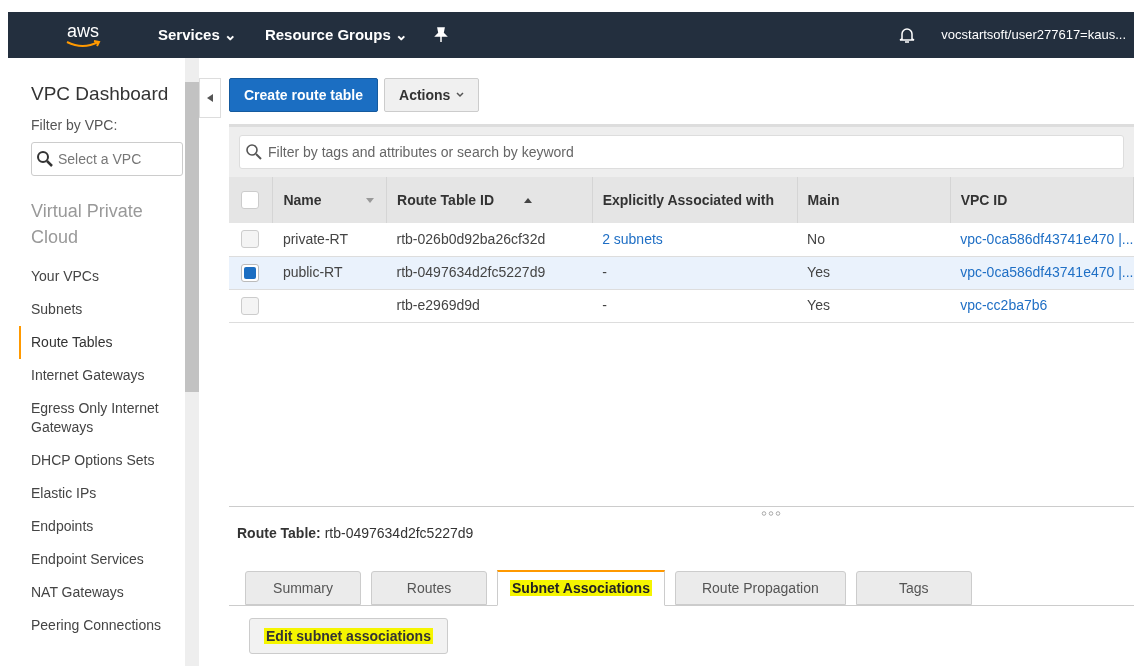  I want to click on chevron-icon, so click(460, 95).